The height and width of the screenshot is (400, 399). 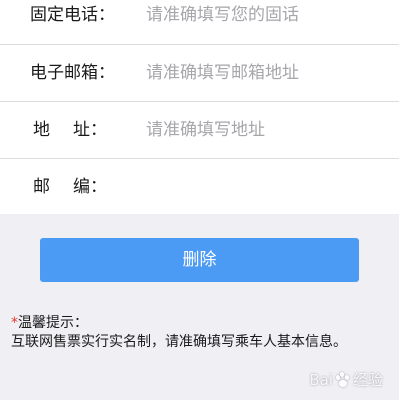 I want to click on address-label-first-char: 地, so click(x=41, y=130).